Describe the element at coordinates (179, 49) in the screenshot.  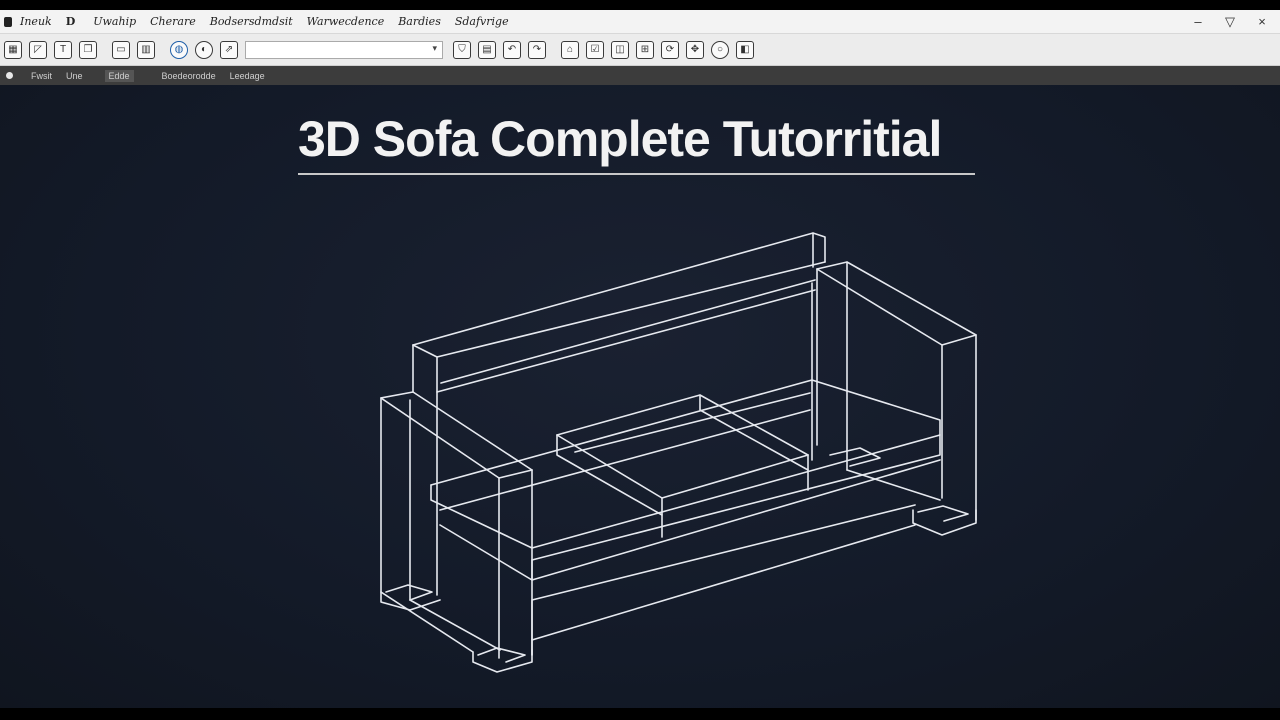
I see `globe-icon: ◍` at that location.